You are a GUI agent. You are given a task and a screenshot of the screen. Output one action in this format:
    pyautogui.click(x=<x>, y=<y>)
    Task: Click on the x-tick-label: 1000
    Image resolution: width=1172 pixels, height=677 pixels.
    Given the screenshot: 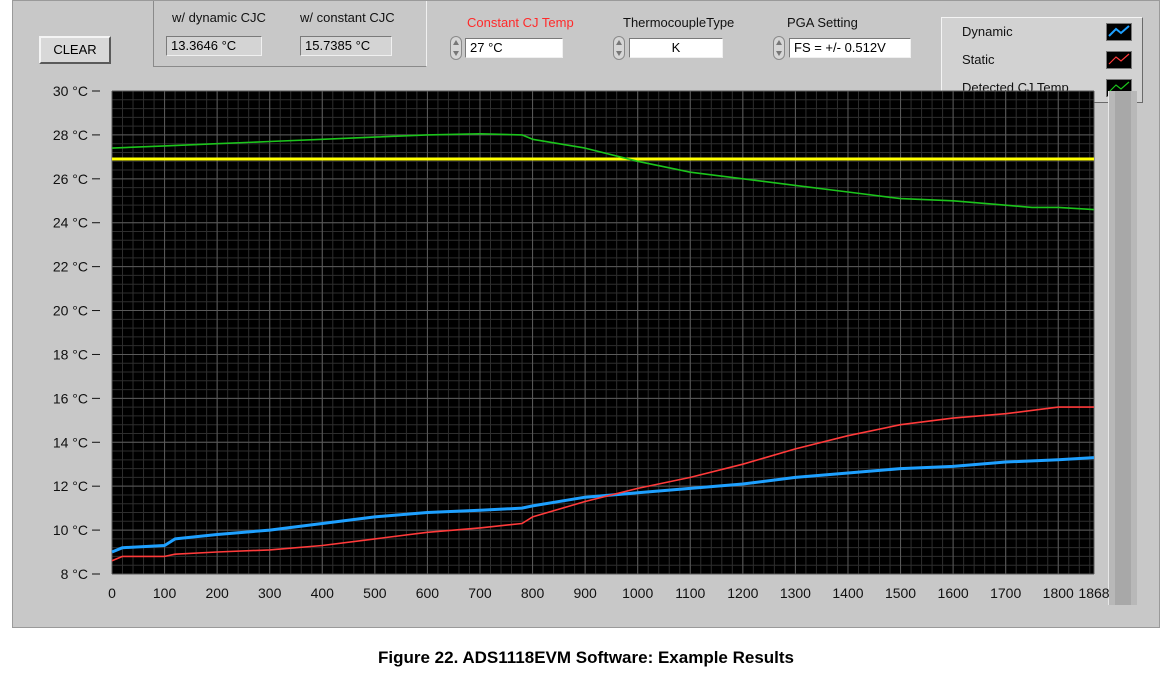 What is the action you would take?
    pyautogui.click(x=637, y=593)
    